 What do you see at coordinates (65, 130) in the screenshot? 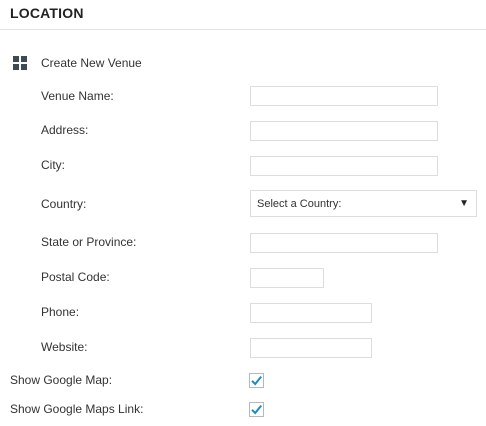
I see `address-label: Address:` at bounding box center [65, 130].